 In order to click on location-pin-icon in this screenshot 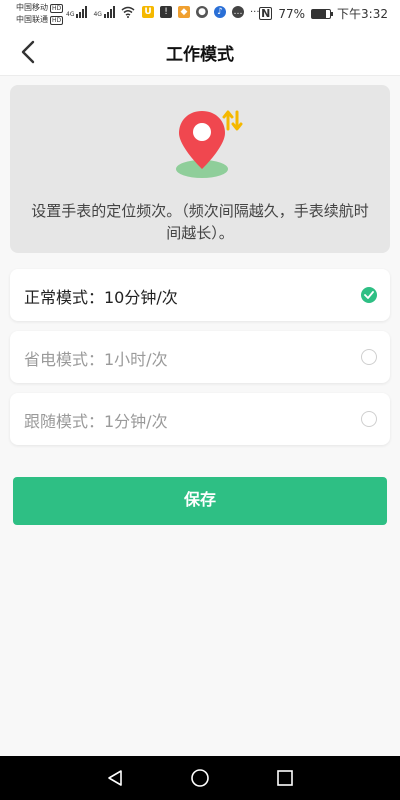, I will do `click(209, 144)`.